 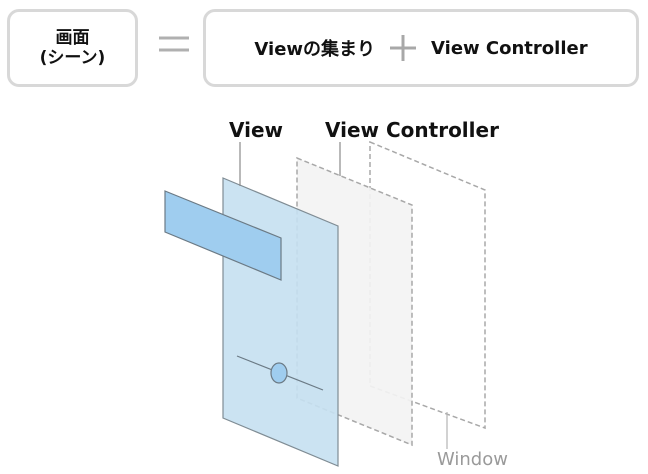 What do you see at coordinates (279, 373) in the screenshot?
I see `slider-knob` at bounding box center [279, 373].